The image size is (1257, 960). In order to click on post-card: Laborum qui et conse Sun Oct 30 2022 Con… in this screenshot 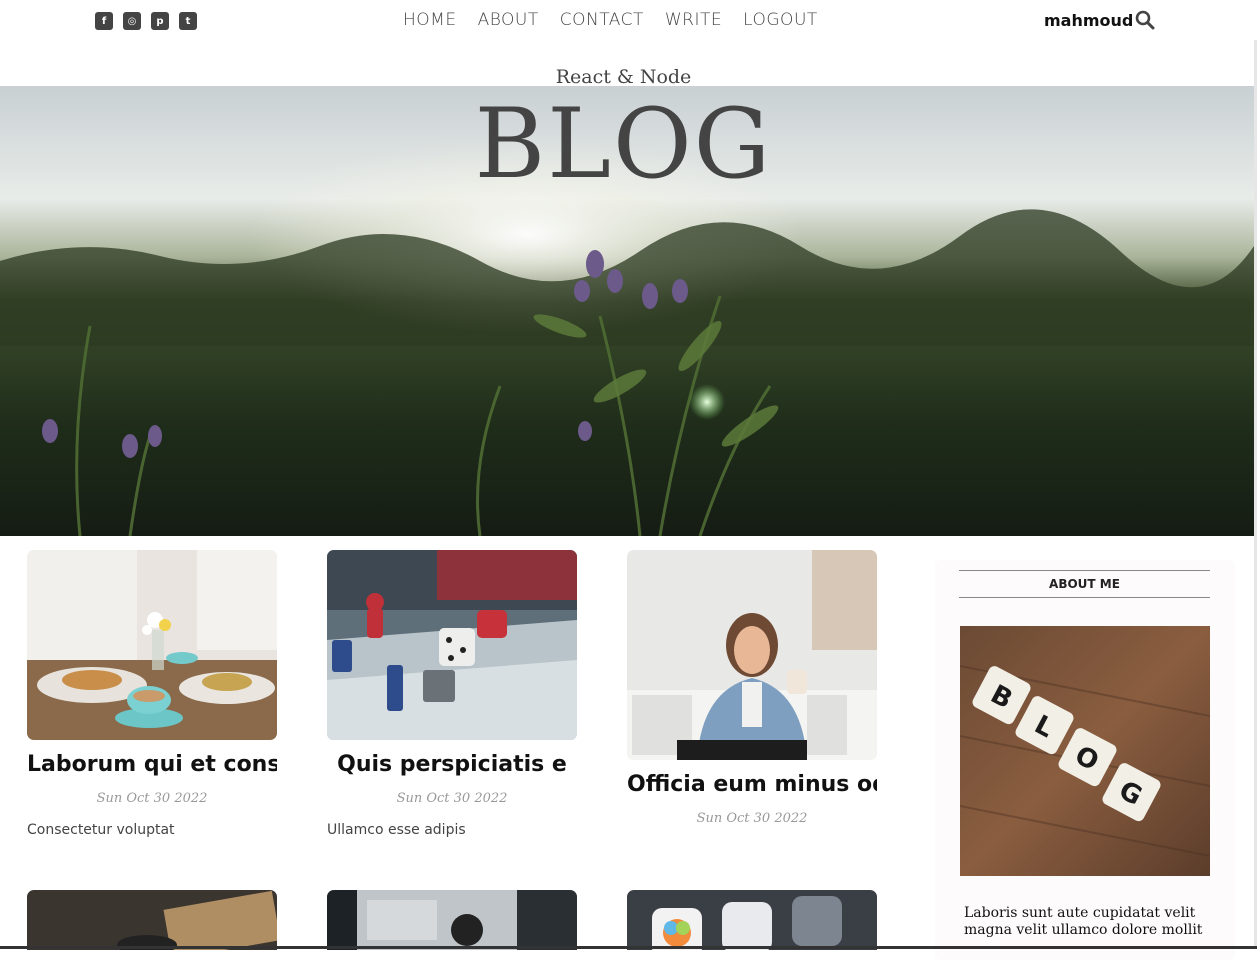, I will do `click(152, 694)`.